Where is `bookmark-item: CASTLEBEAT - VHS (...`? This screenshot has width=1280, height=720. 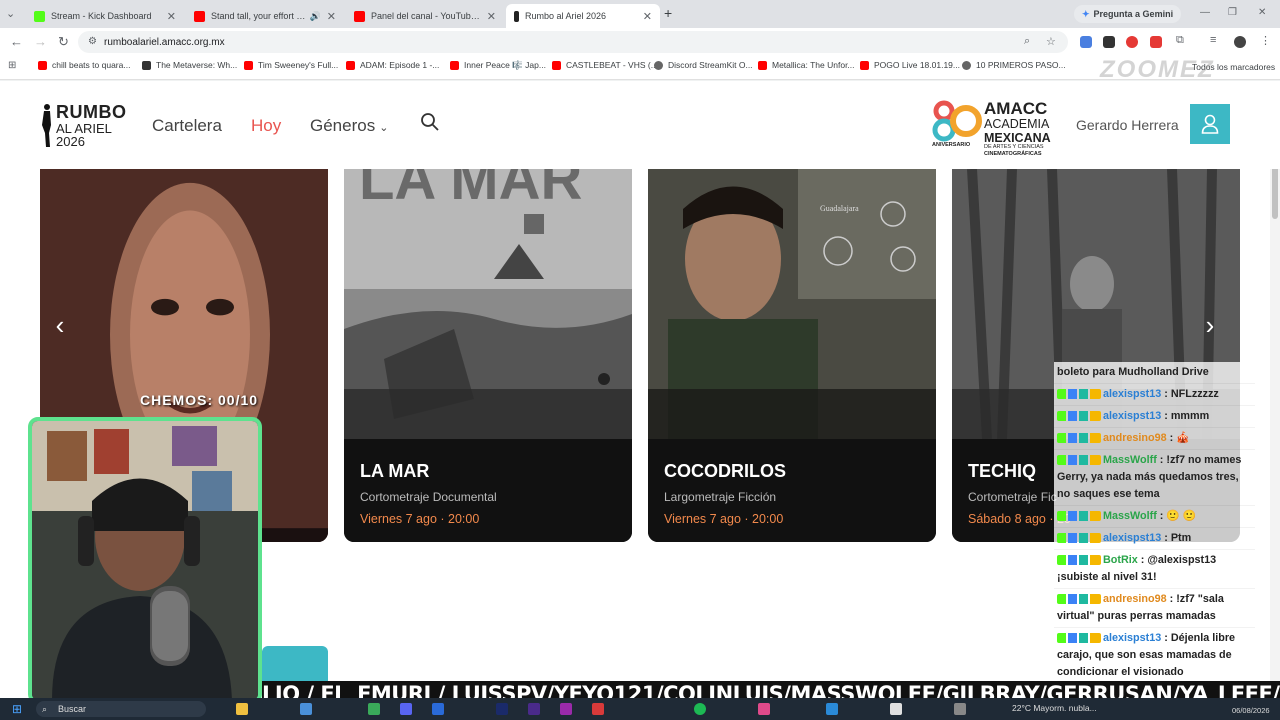
bookmark-item: CASTLEBEAT - VHS (... is located at coordinates (605, 65).